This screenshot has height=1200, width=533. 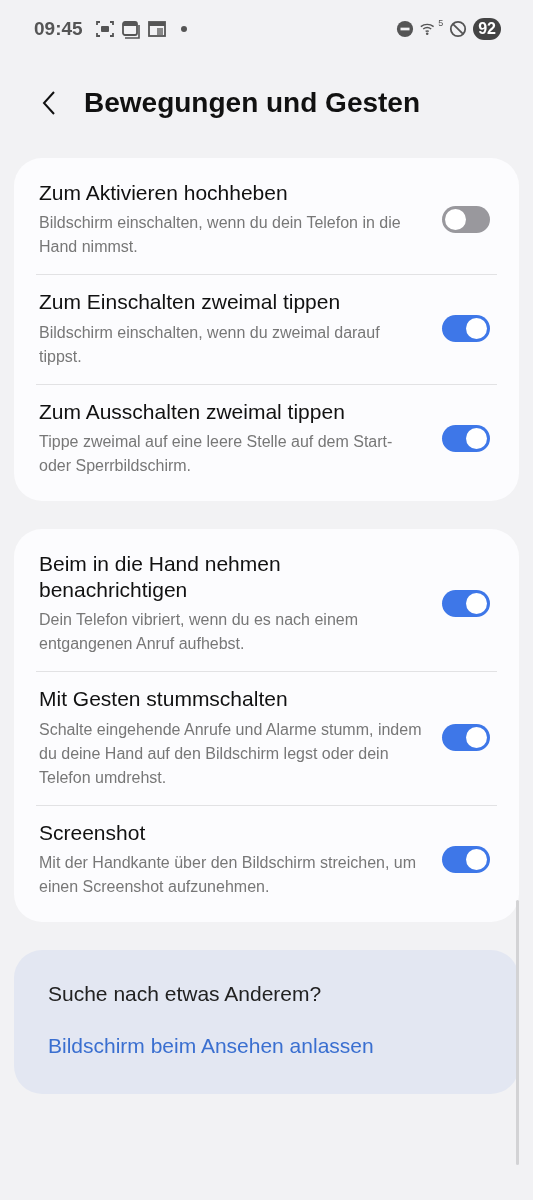 What do you see at coordinates (266, 1045) in the screenshot?
I see `suggestion-link: Bildschirm beim Ansehen anlassen` at bounding box center [266, 1045].